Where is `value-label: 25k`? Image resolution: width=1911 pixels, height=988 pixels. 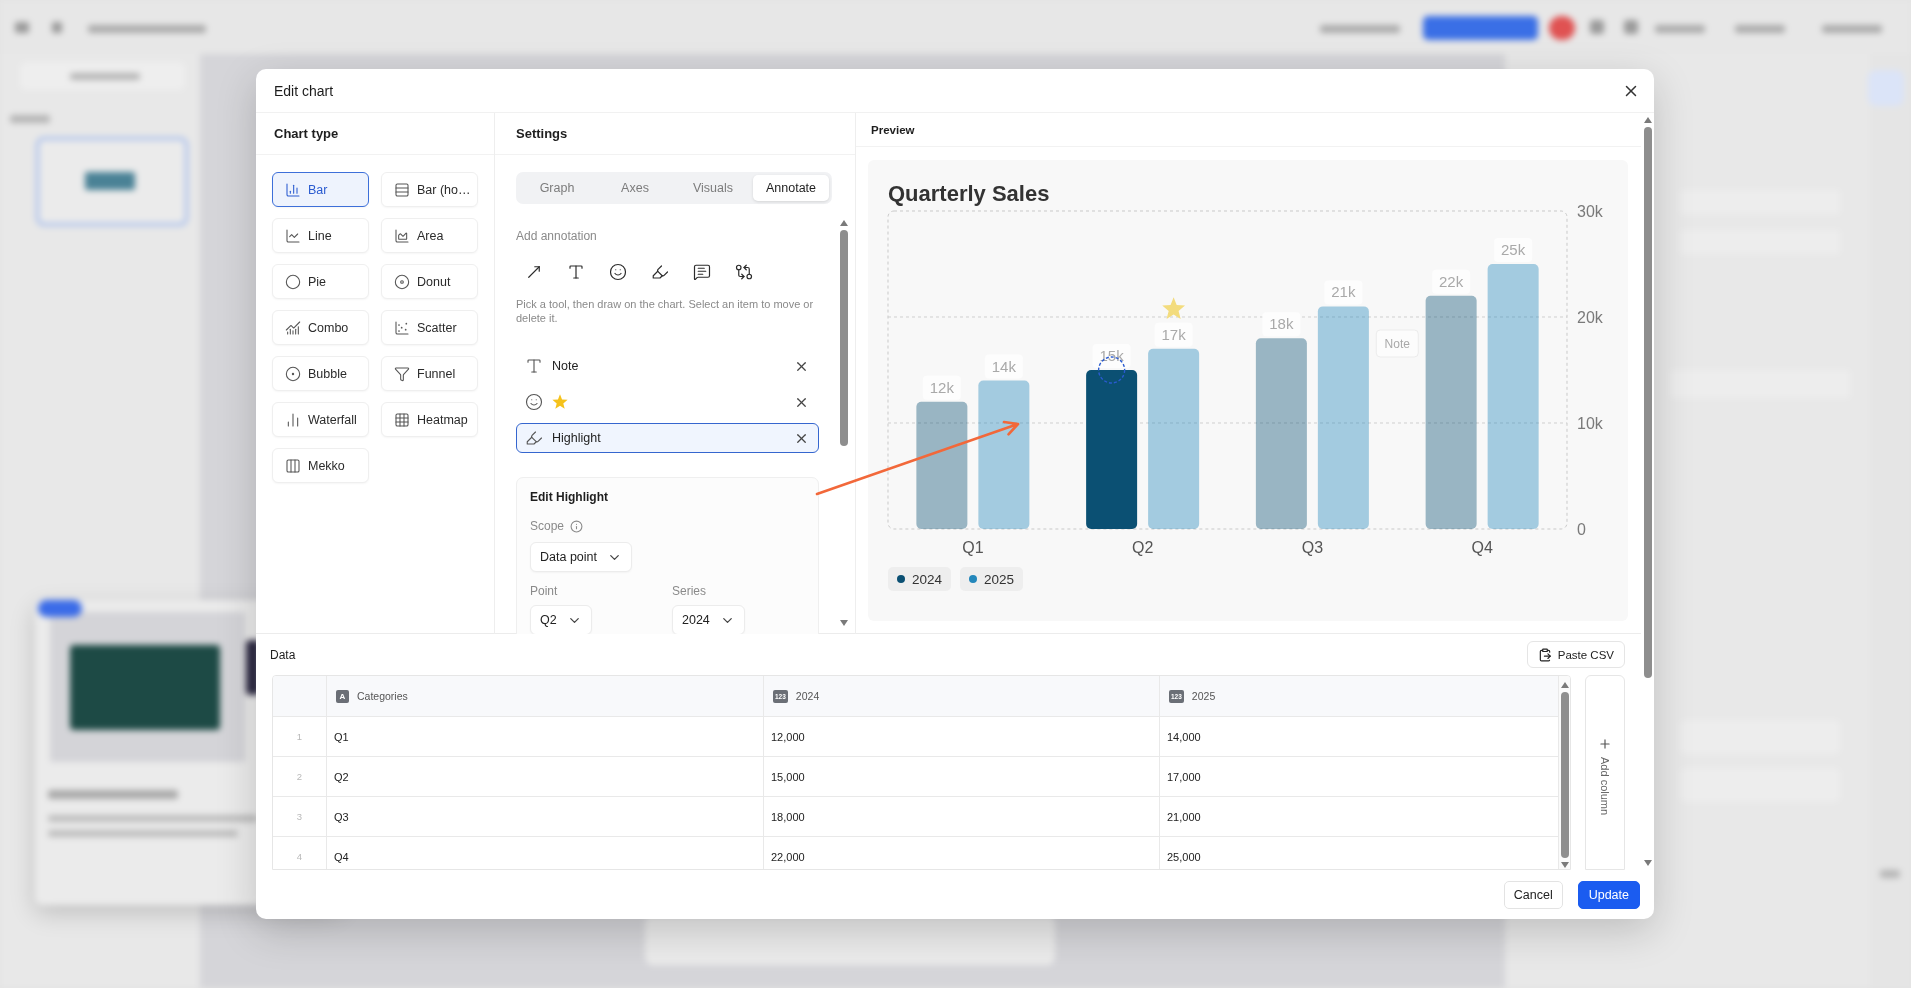
value-label: 25k is located at coordinates (1513, 250).